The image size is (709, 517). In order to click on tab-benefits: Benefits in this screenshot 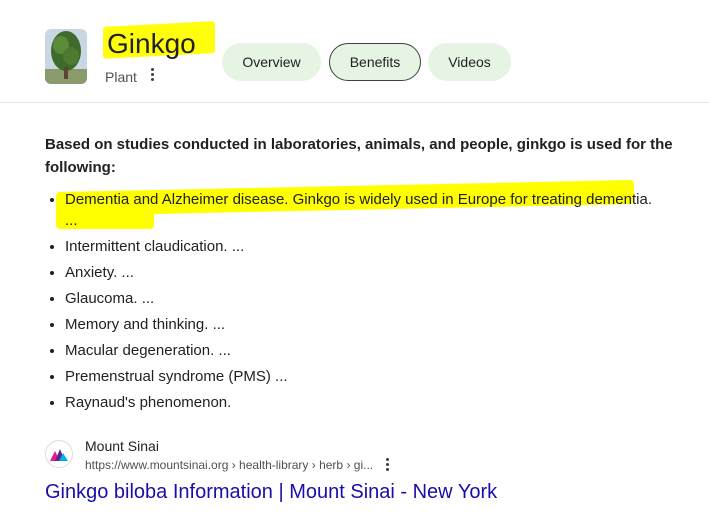, I will do `click(375, 62)`.